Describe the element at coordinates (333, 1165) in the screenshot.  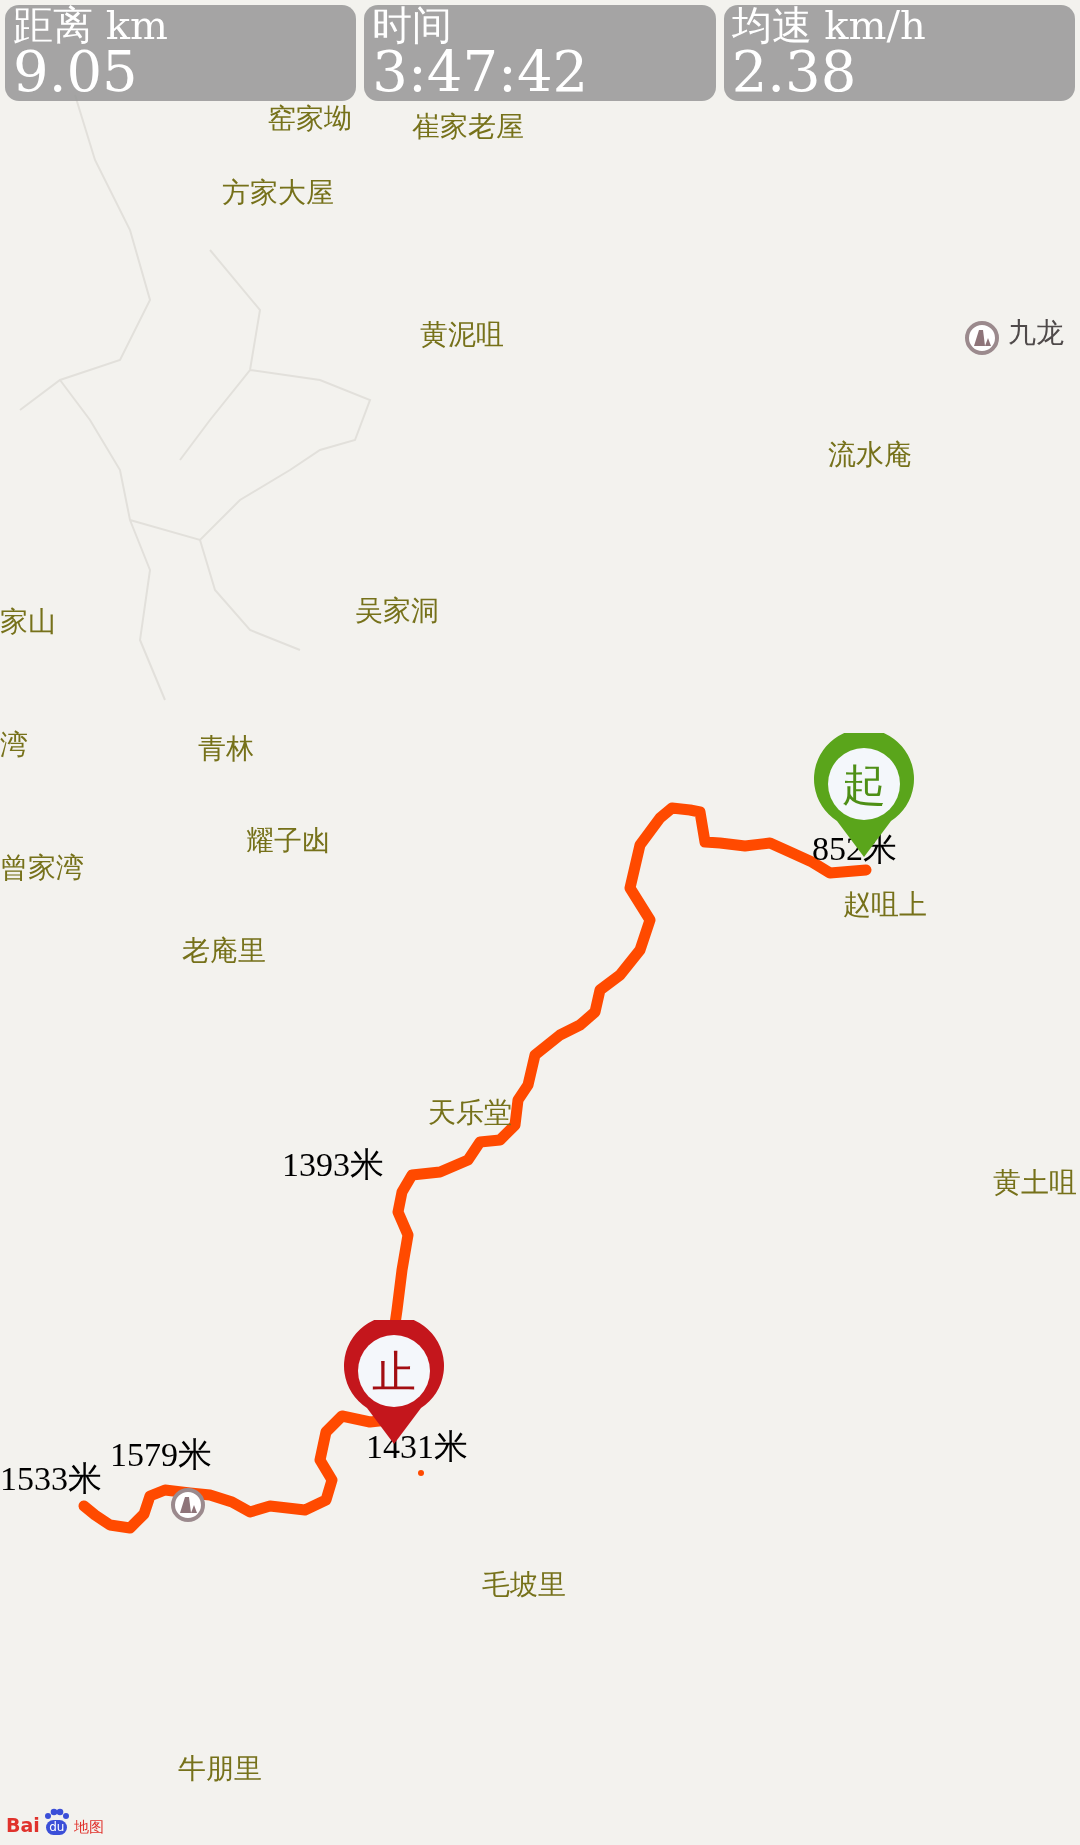
I see `elevation-label: 1393米` at that location.